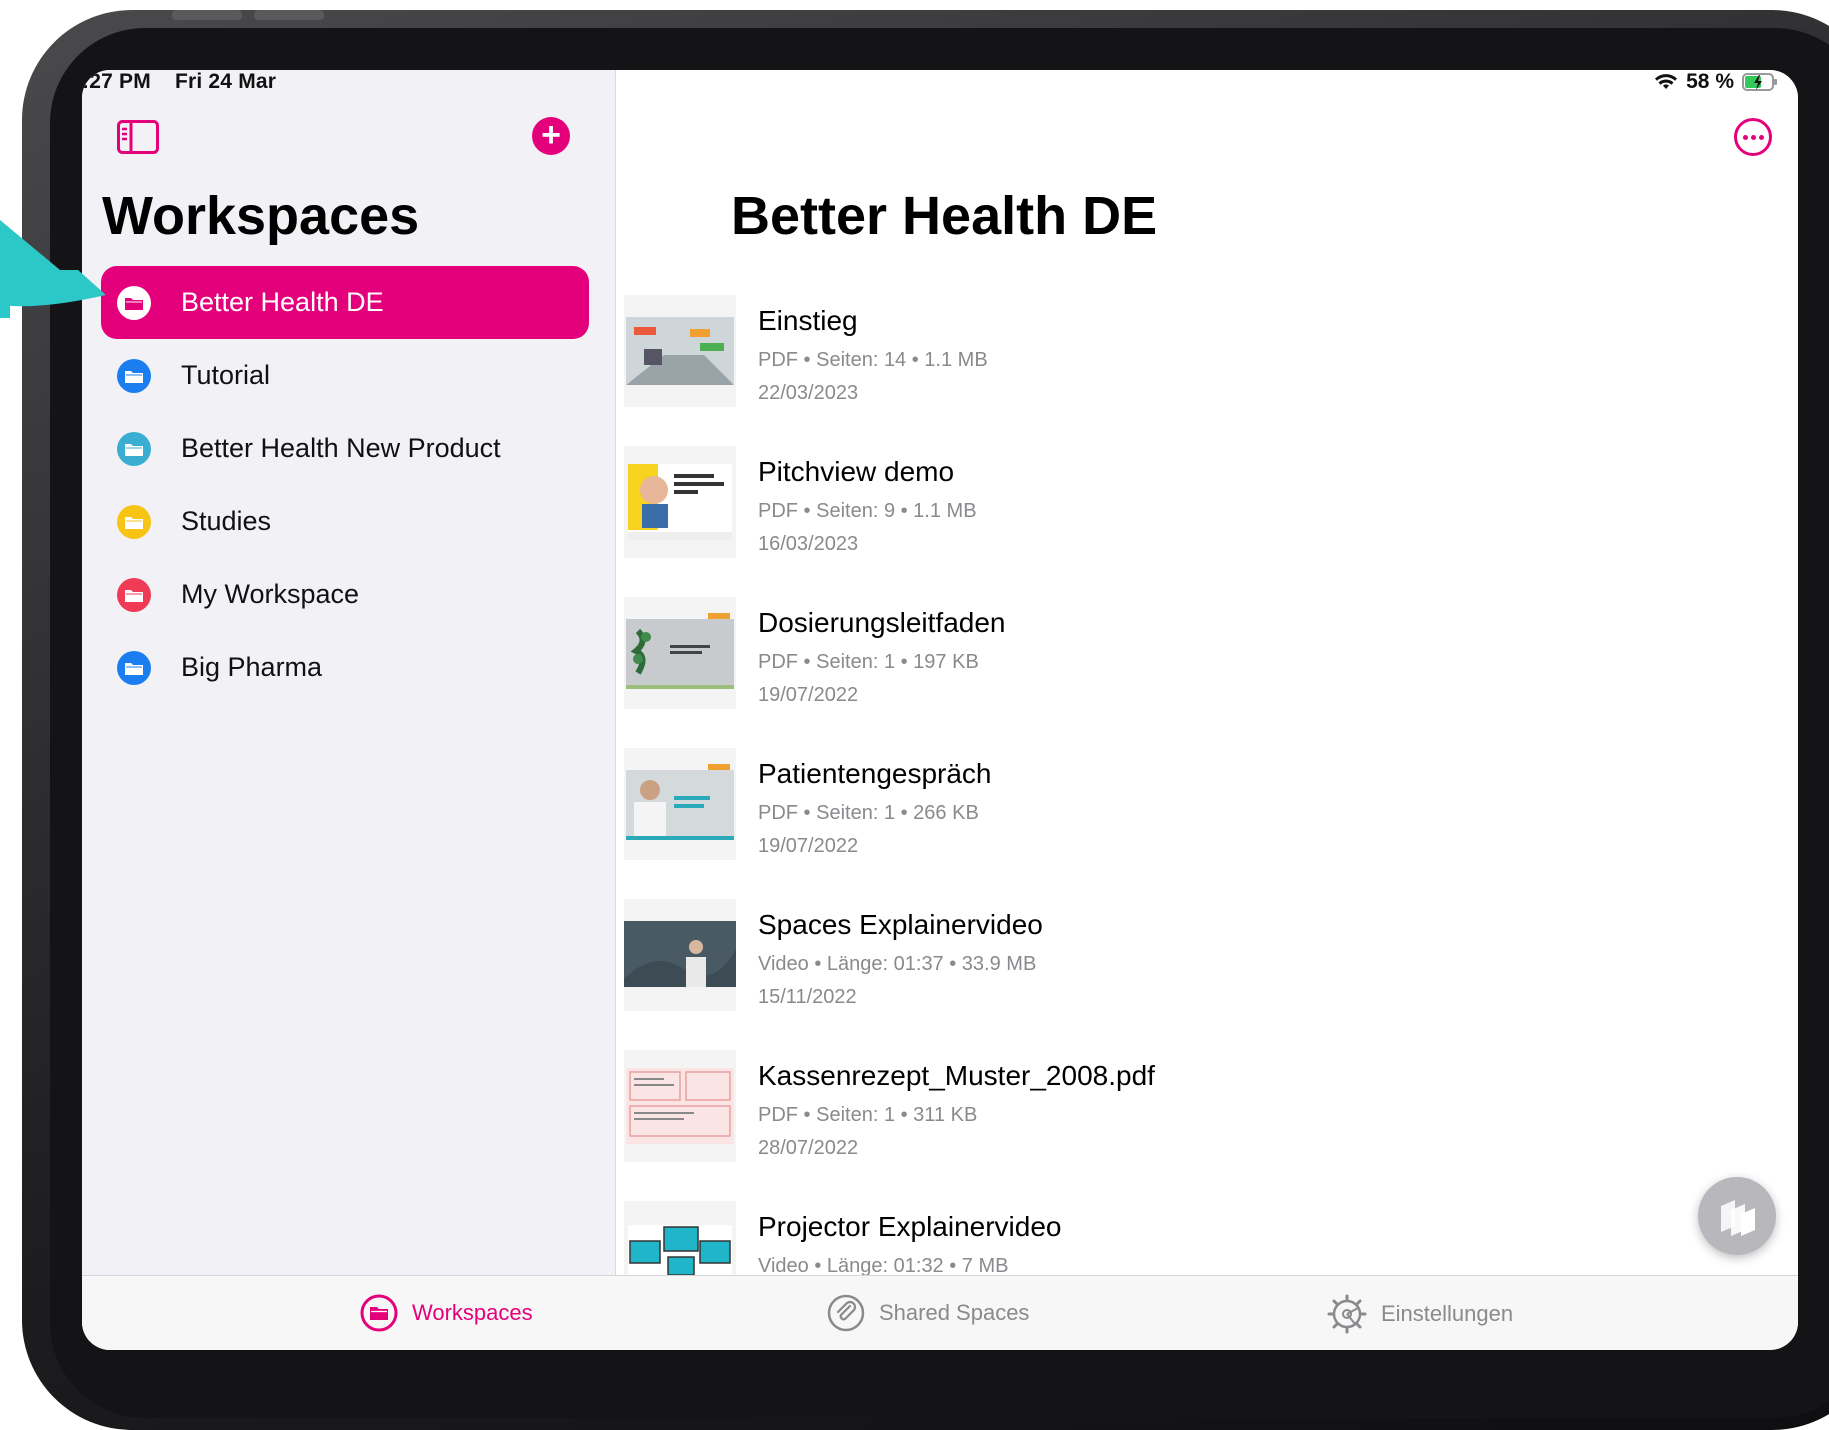  What do you see at coordinates (956, 1075) in the screenshot?
I see `document-name: Kassenrezept_Muster_2008.pdf` at bounding box center [956, 1075].